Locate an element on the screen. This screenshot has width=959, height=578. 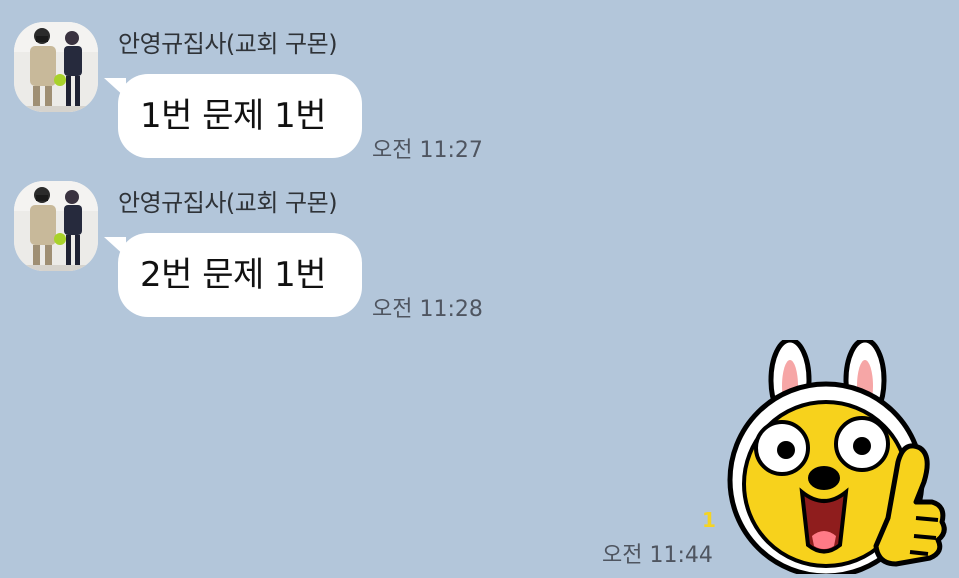
message-bubble: 2번 문제 1번 is located at coordinates (240, 275).